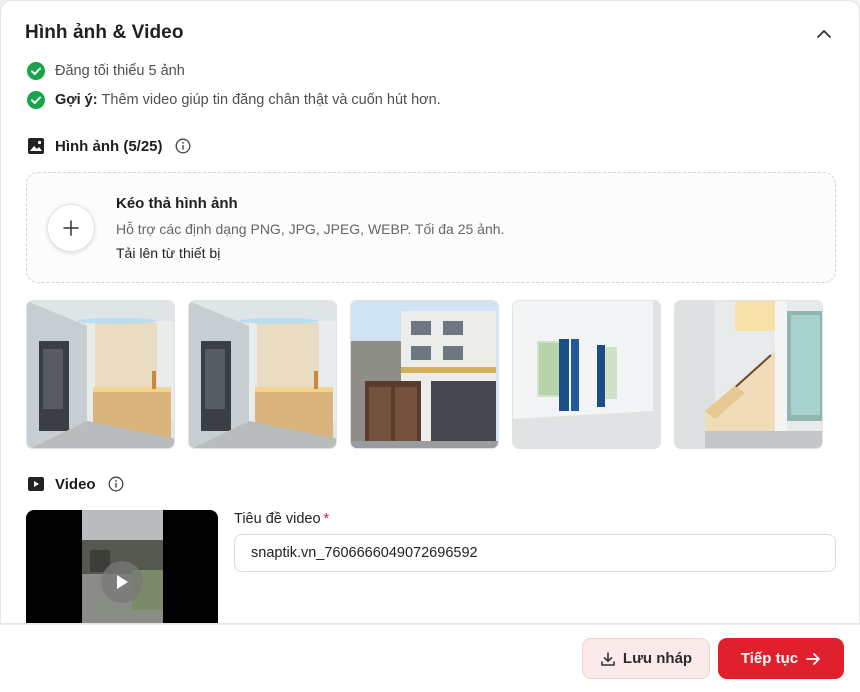  I want to click on video-label: Video, so click(75, 484).